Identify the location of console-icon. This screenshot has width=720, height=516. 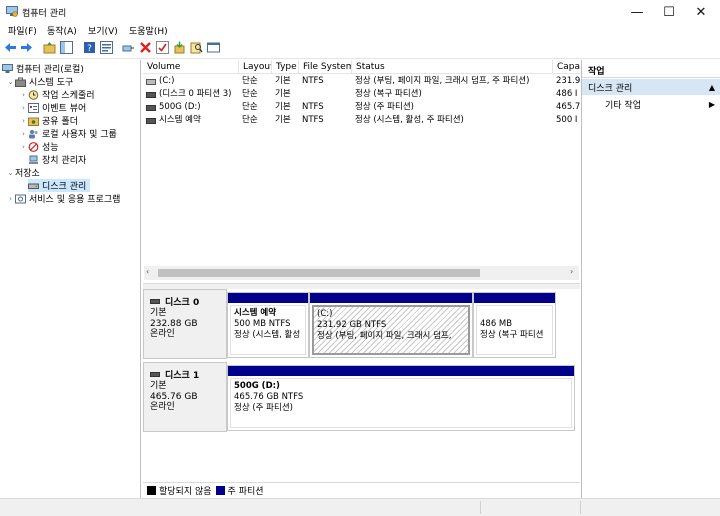
(213, 47).